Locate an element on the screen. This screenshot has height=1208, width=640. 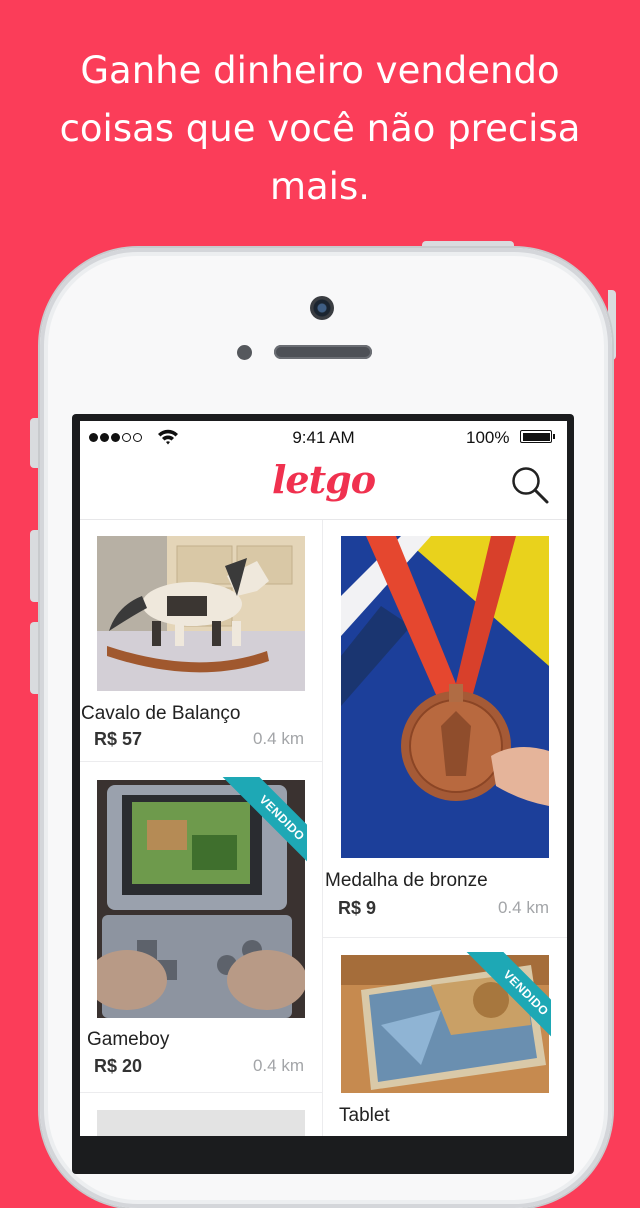
listing-title: Cavalo de Balanço is located at coordinates (161, 713).